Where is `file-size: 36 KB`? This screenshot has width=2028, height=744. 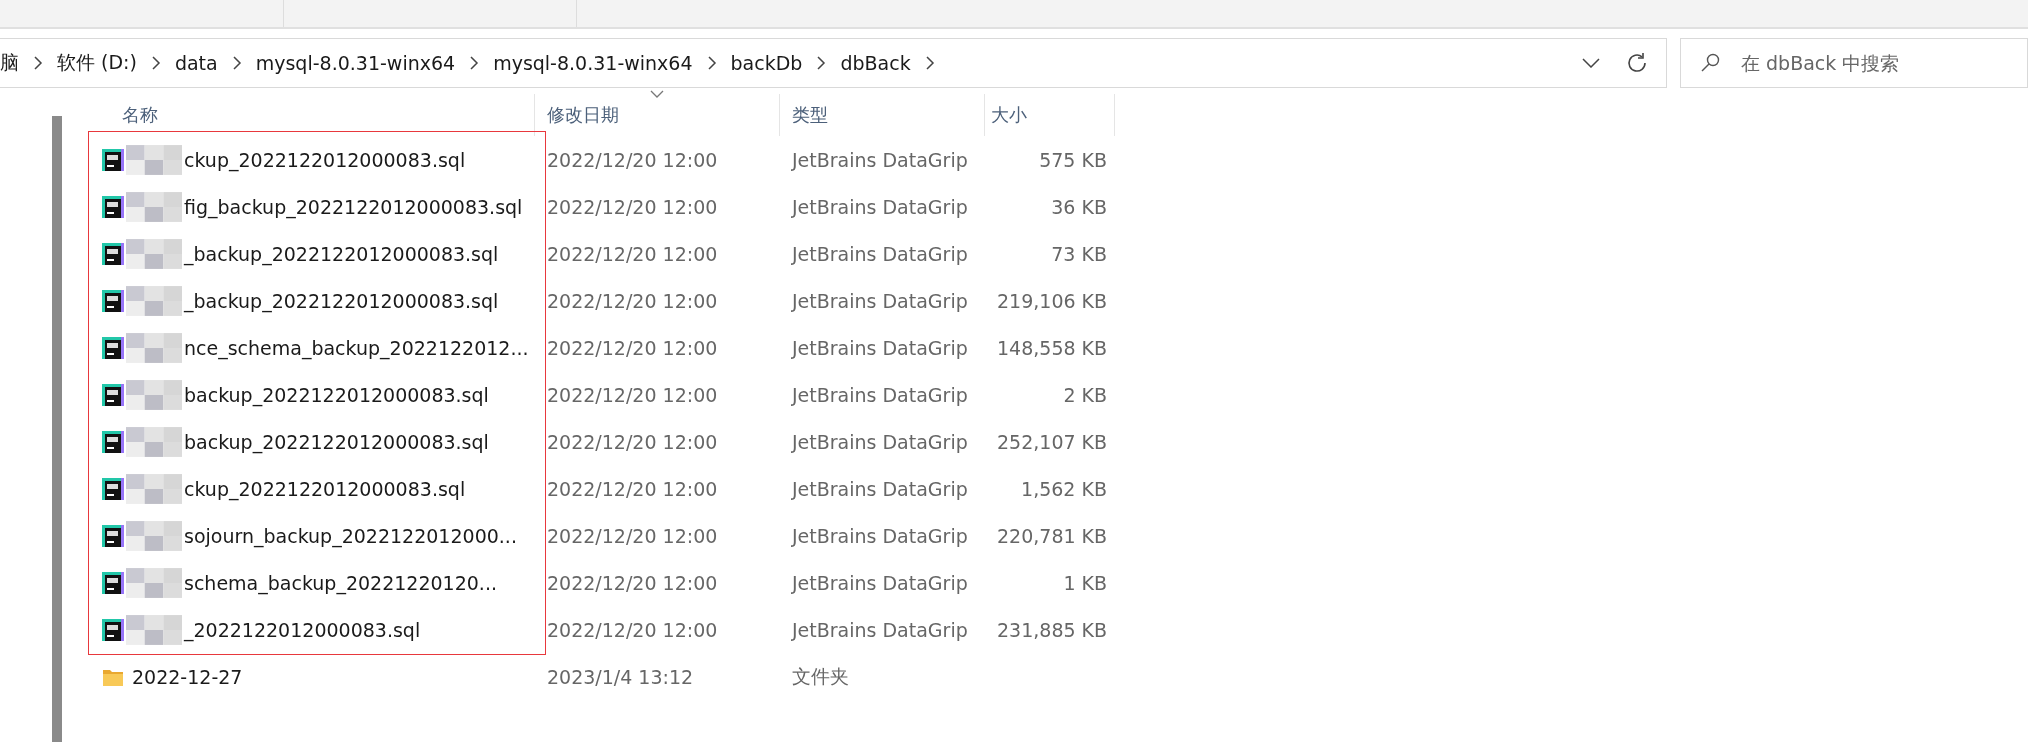 file-size: 36 KB is located at coordinates (1079, 206).